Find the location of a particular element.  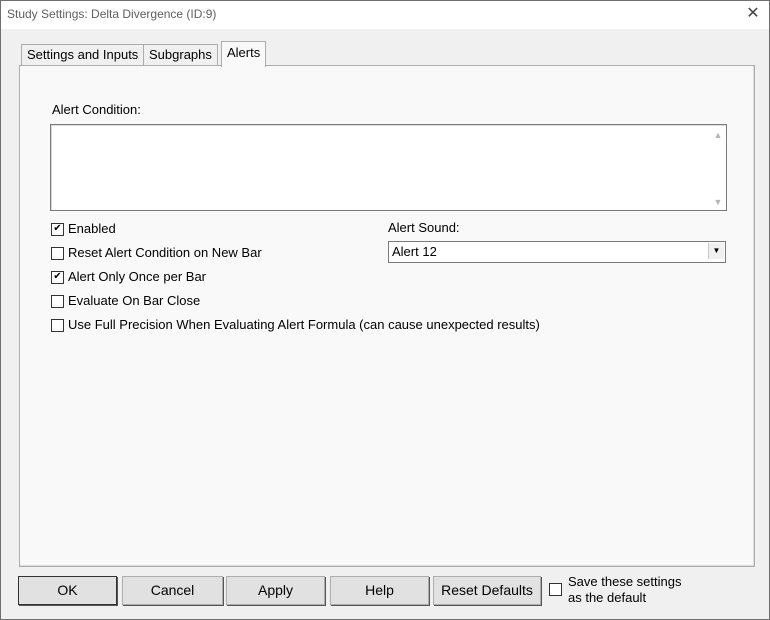

checkbox-evaluate-on-bar-close is located at coordinates (57, 301).